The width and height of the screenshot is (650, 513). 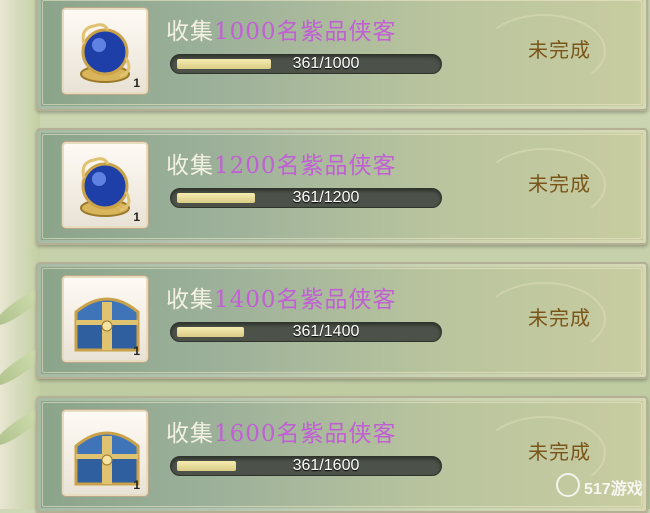 I want to click on progress-text: 361/1600, so click(x=326, y=465).